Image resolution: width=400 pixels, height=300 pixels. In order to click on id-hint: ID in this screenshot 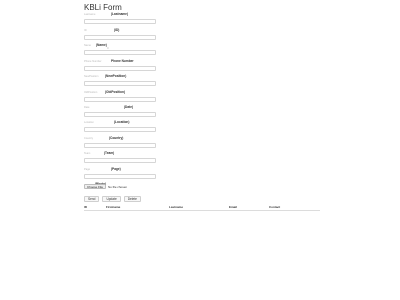, I will do `click(85, 30)`.